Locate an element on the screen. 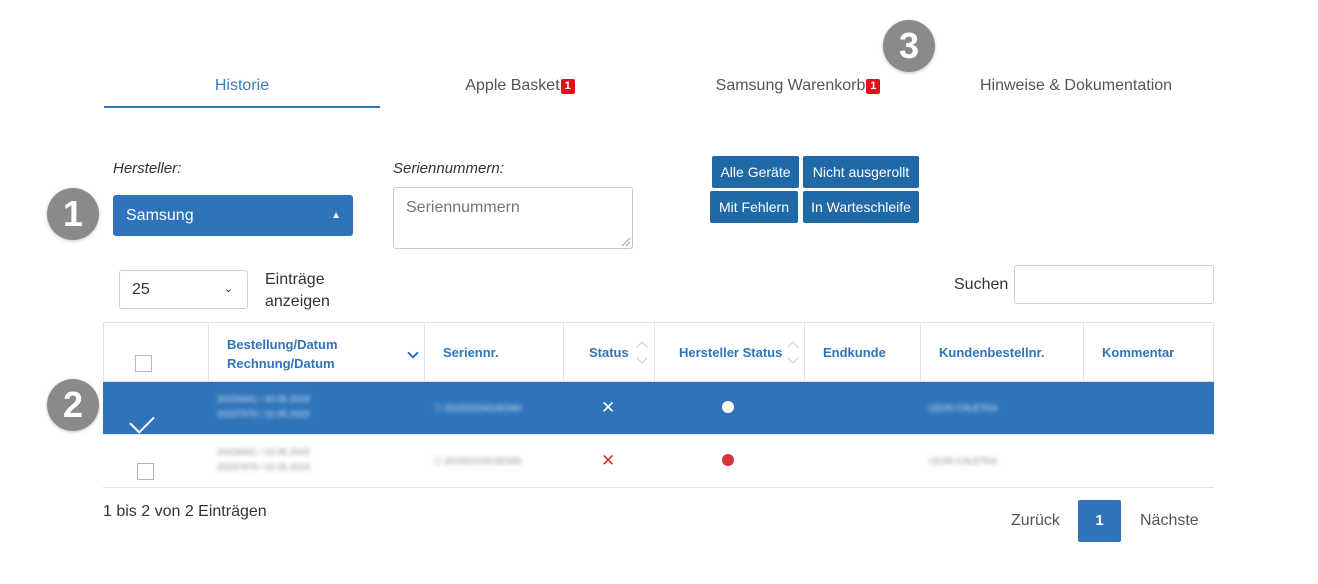 This screenshot has height=584, width=1318. column-manufacturer-status: Hersteller Status is located at coordinates (730, 352).